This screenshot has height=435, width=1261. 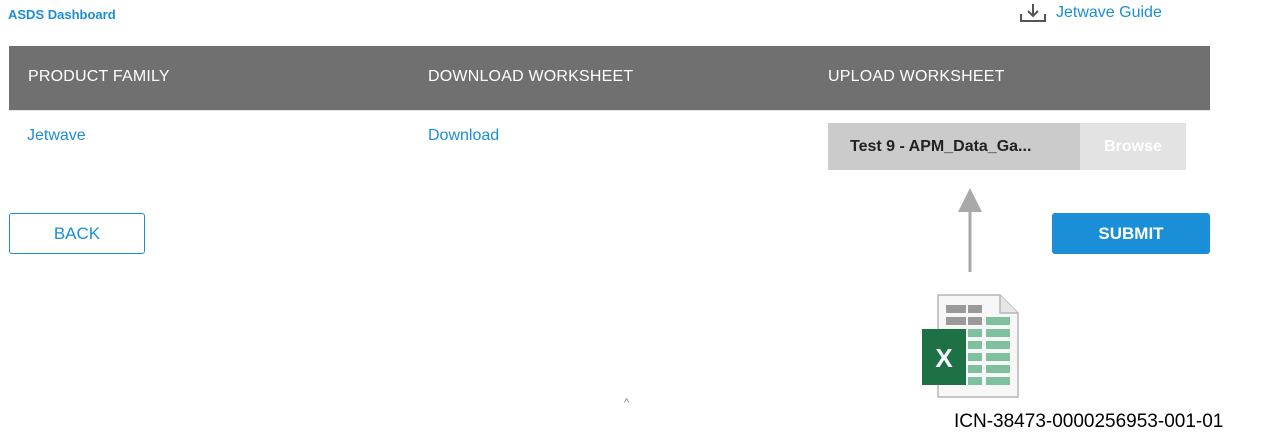 I want to click on download-worksheet-link: Download, so click(x=463, y=136).